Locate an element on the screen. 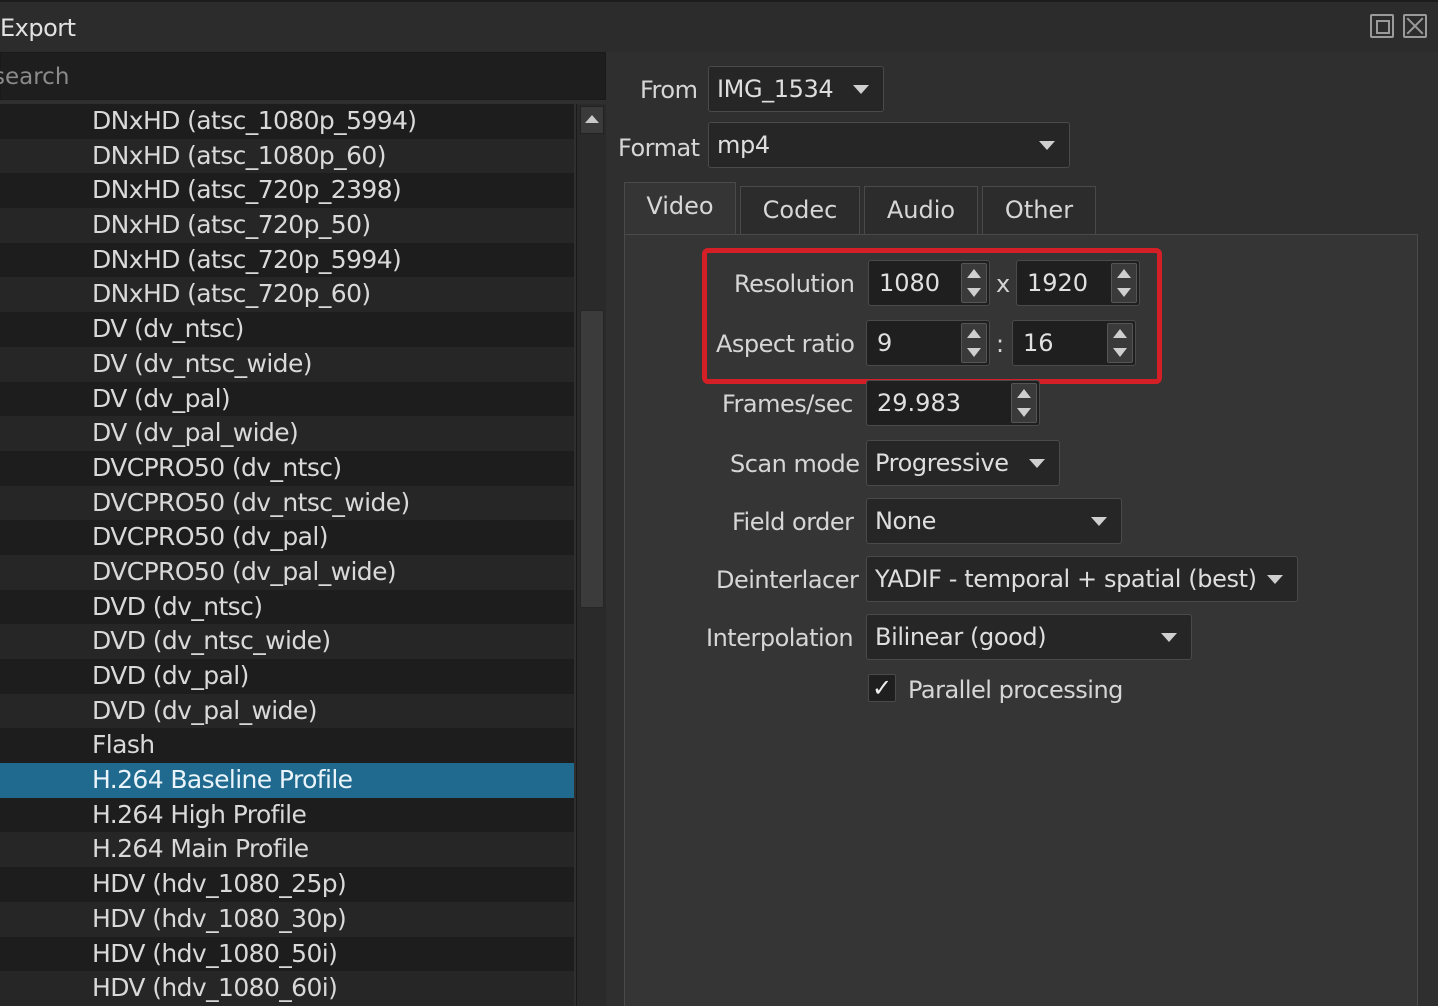 The width and height of the screenshot is (1438, 1006). preset-list-item: DVD (dv_pal_wide) is located at coordinates (287, 711).